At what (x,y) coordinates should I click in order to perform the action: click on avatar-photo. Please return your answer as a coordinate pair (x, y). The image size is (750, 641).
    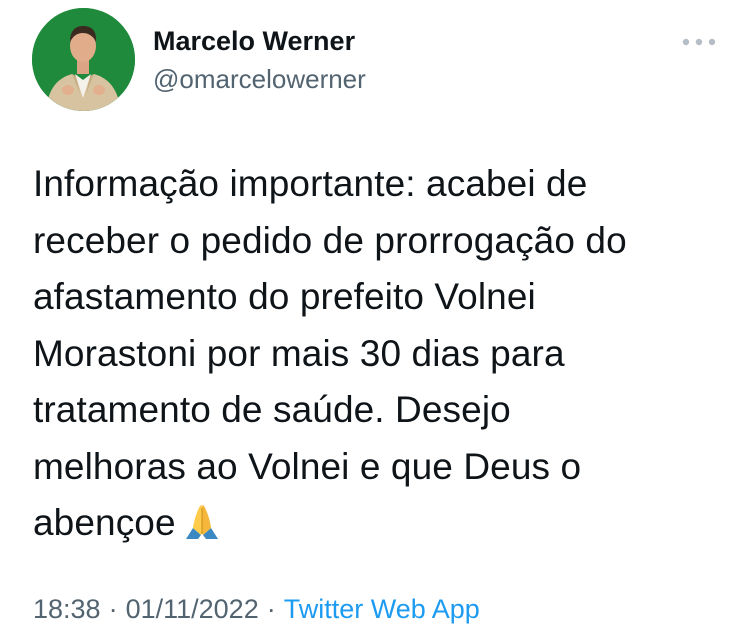
    Looking at the image, I should click on (83, 59).